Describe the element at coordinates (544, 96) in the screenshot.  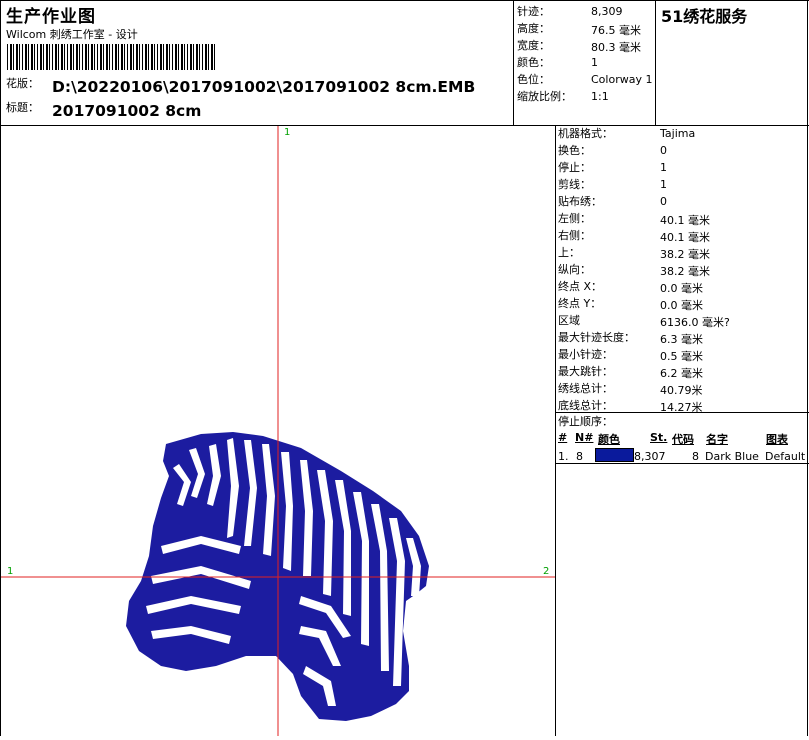
I see `summary-label: 缩放比例：` at that location.